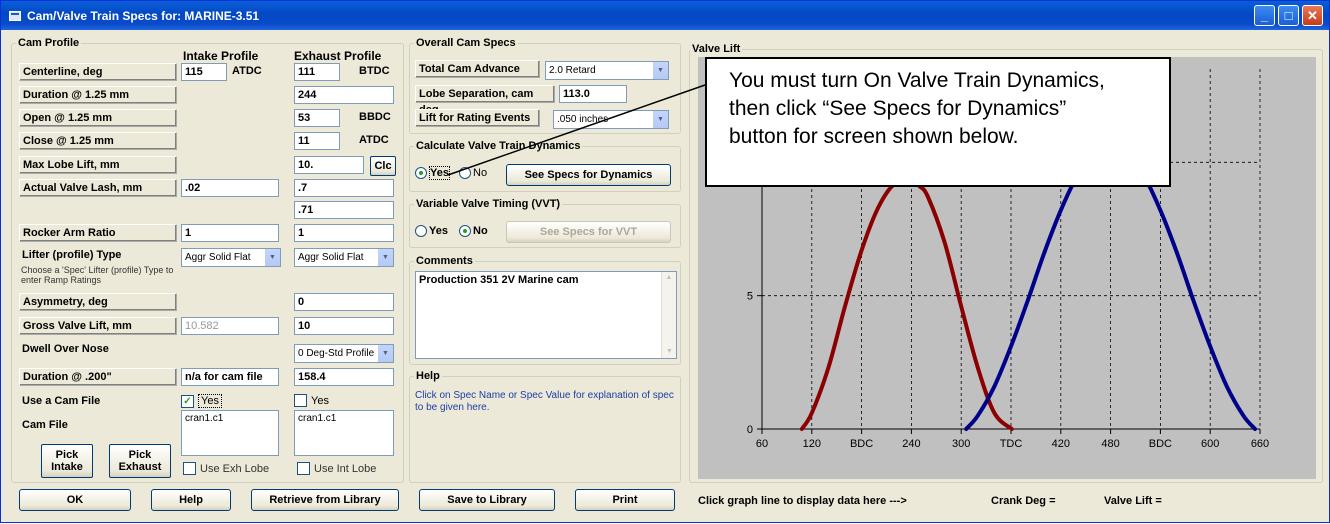 The width and height of the screenshot is (1330, 524). What do you see at coordinates (750, 297) in the screenshot?
I see `y-tick-label: 5` at bounding box center [750, 297].